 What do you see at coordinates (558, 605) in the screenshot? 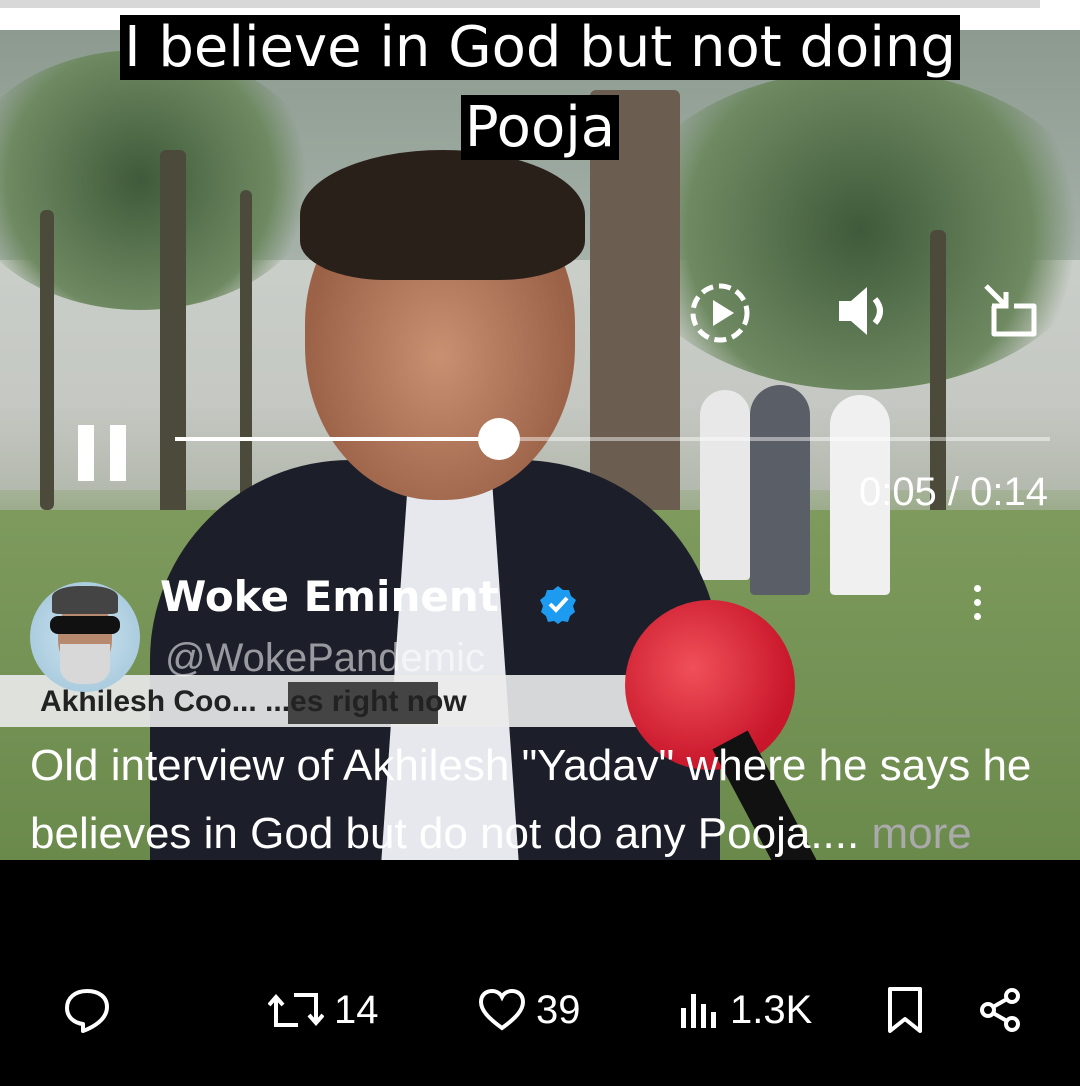
I see `verified-badge-icon` at bounding box center [558, 605].